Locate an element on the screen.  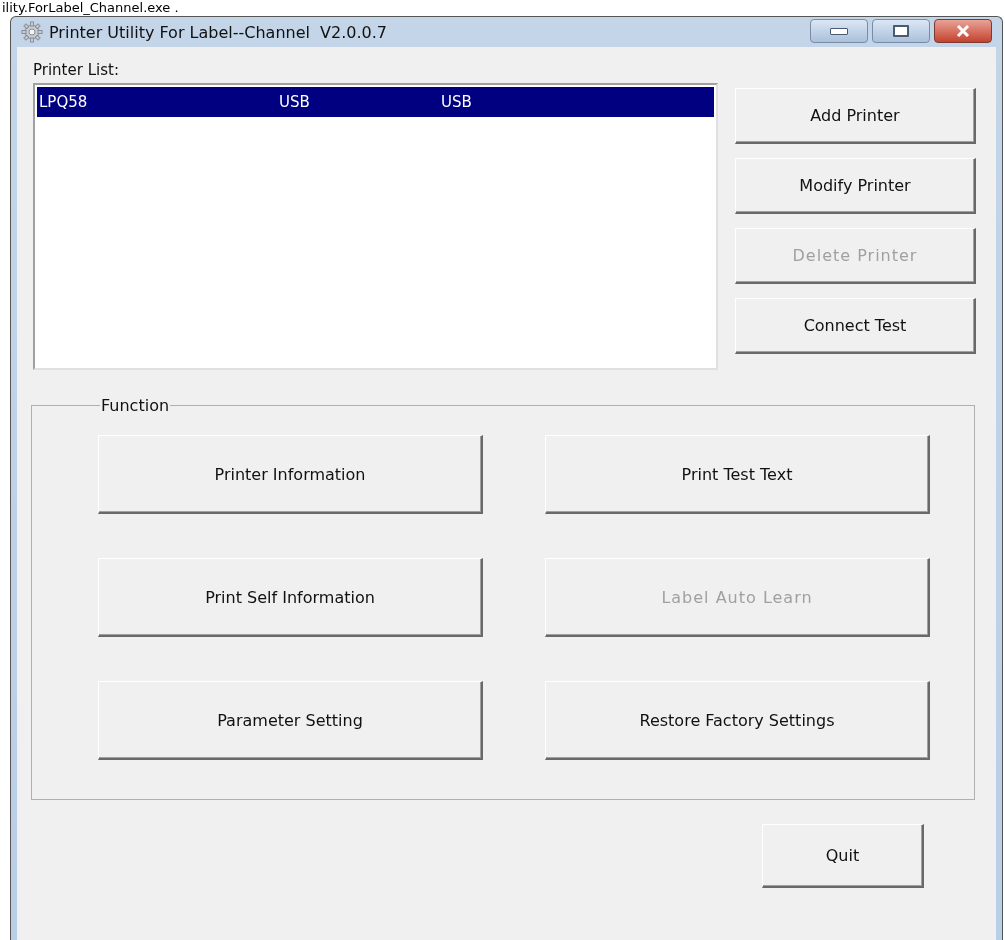
close-icon is located at coordinates (963, 31).